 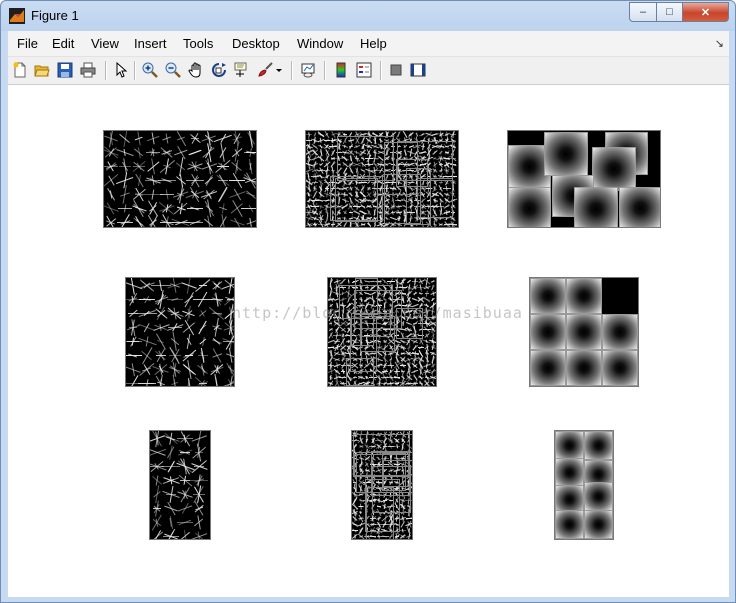 What do you see at coordinates (121, 70) in the screenshot?
I see `select-arrow-icon` at bounding box center [121, 70].